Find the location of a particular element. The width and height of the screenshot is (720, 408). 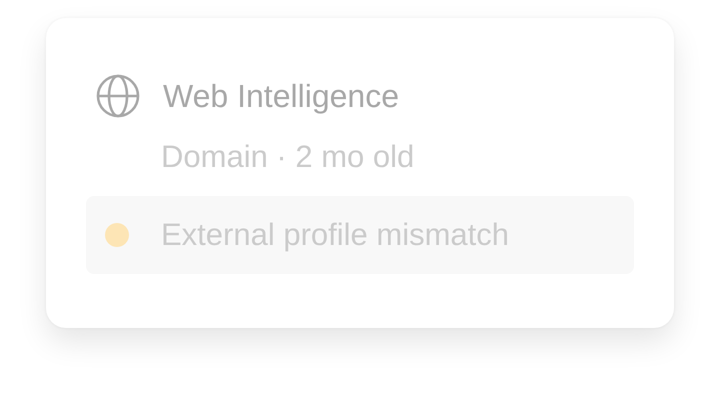

section-title: Web Intelligence is located at coordinates (281, 96).